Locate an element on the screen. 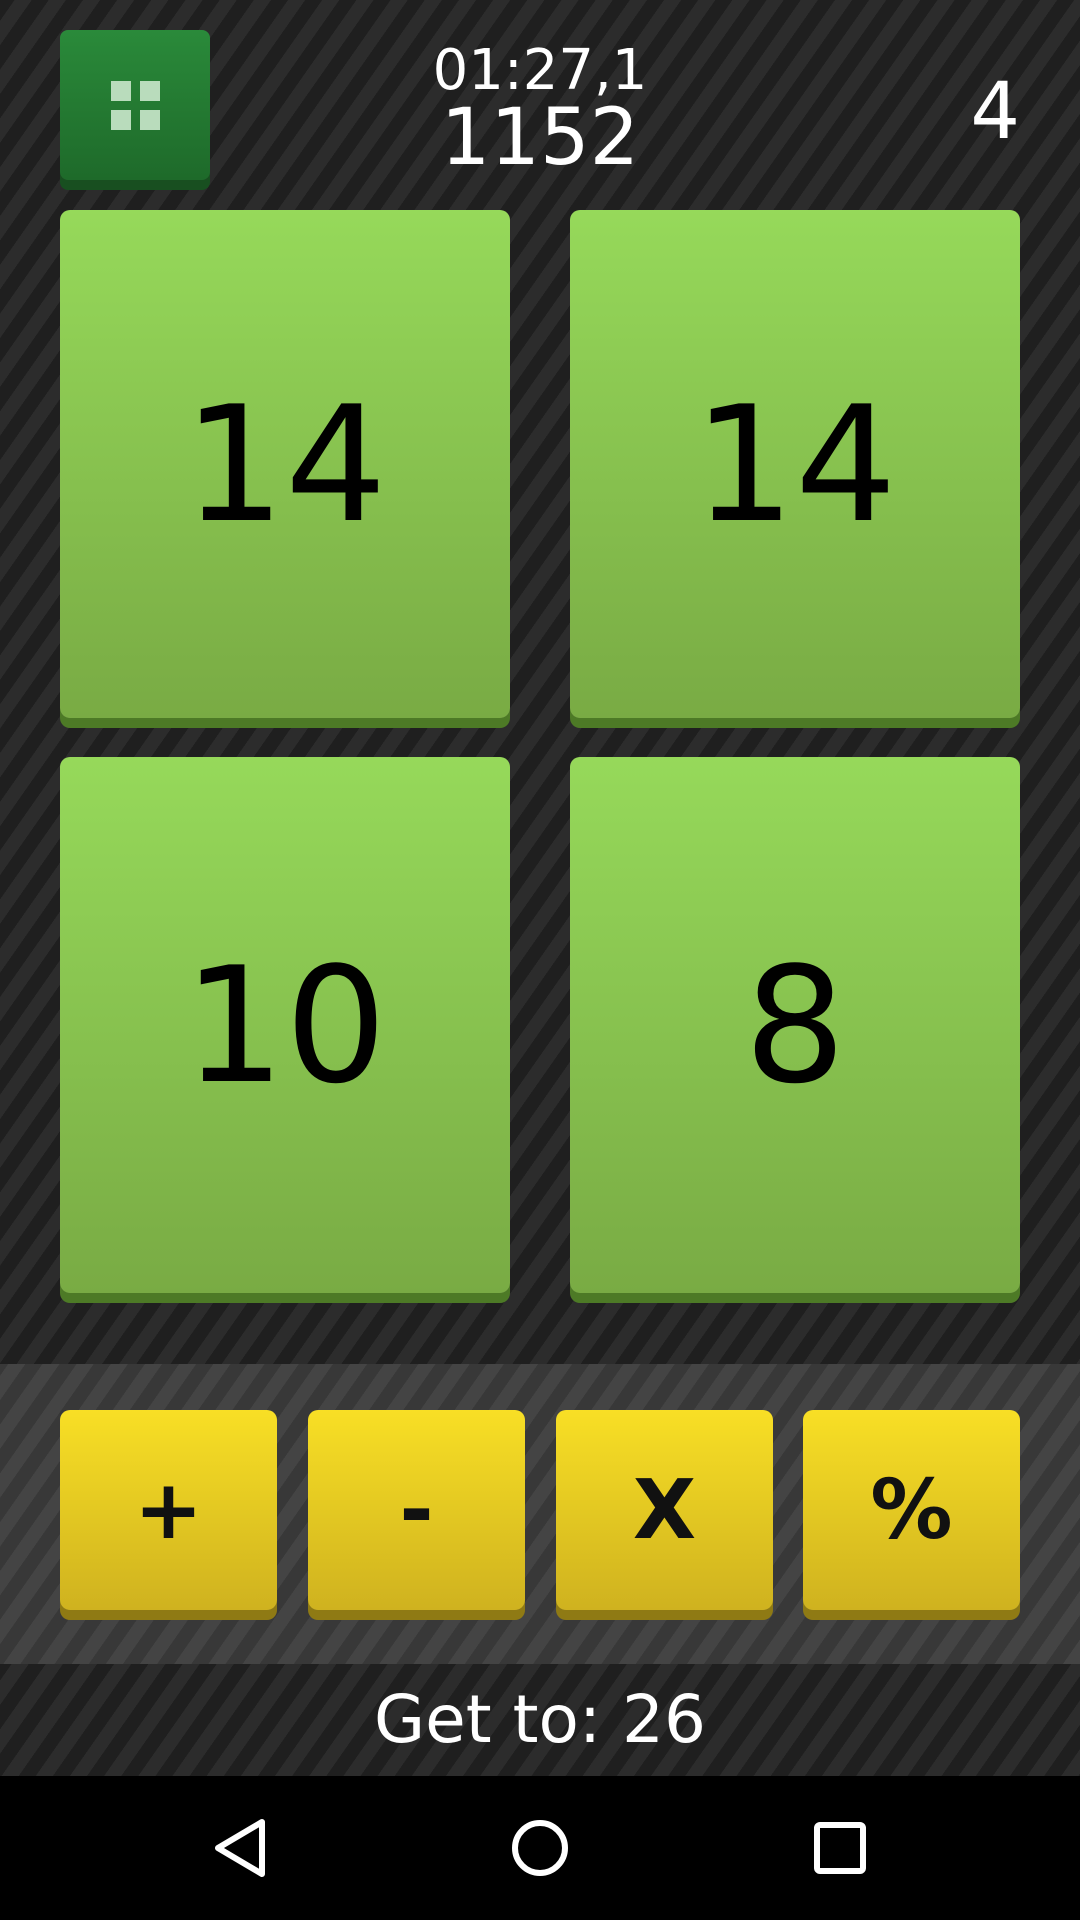  number-card: 8 is located at coordinates (795, 1025).